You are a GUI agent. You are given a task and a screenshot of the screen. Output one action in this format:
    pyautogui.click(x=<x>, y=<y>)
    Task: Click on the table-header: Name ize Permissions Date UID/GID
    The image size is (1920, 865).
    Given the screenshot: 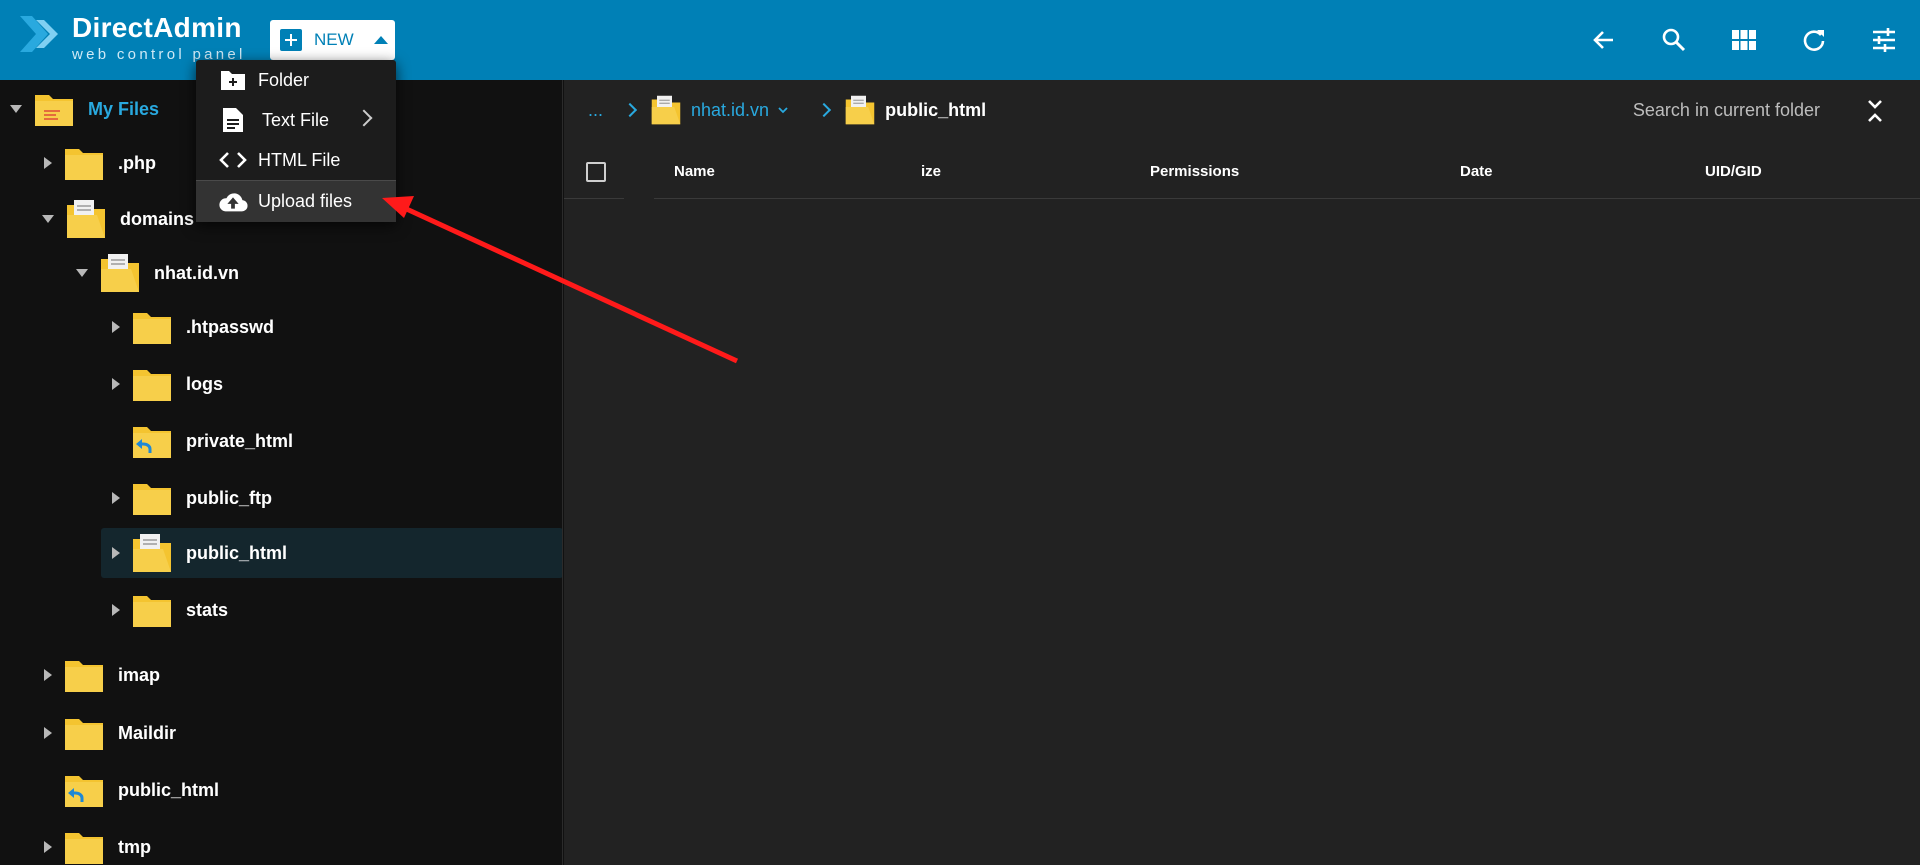 What is the action you would take?
    pyautogui.click(x=1242, y=173)
    